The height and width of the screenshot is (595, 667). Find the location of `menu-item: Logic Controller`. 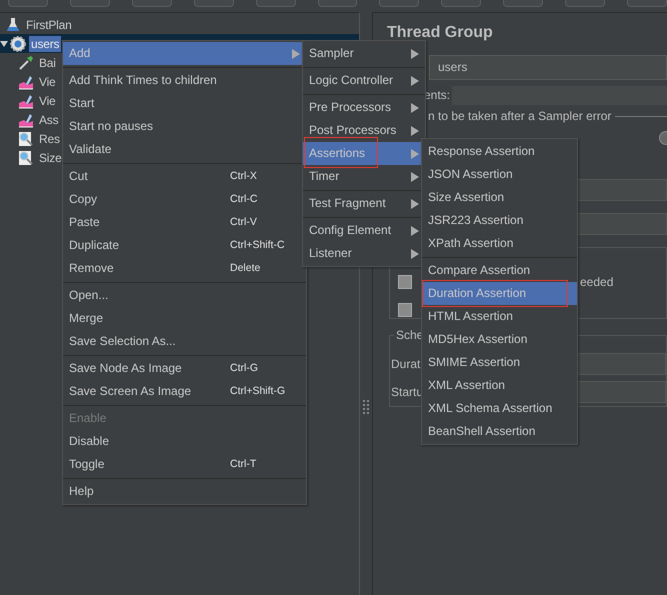

menu-item: Logic Controller is located at coordinates (364, 80).